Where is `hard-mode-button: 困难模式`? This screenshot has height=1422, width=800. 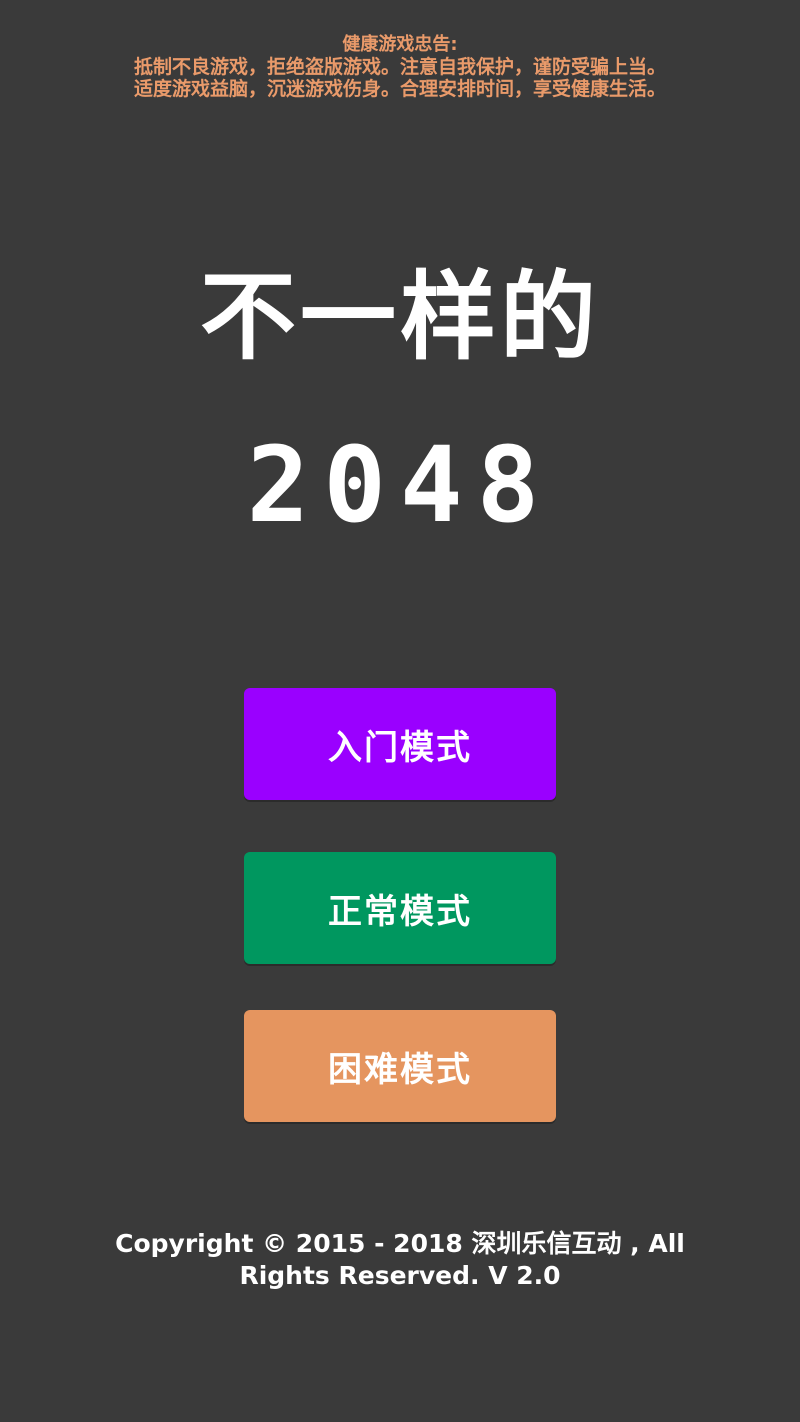
hard-mode-button: 困难模式 is located at coordinates (400, 1066).